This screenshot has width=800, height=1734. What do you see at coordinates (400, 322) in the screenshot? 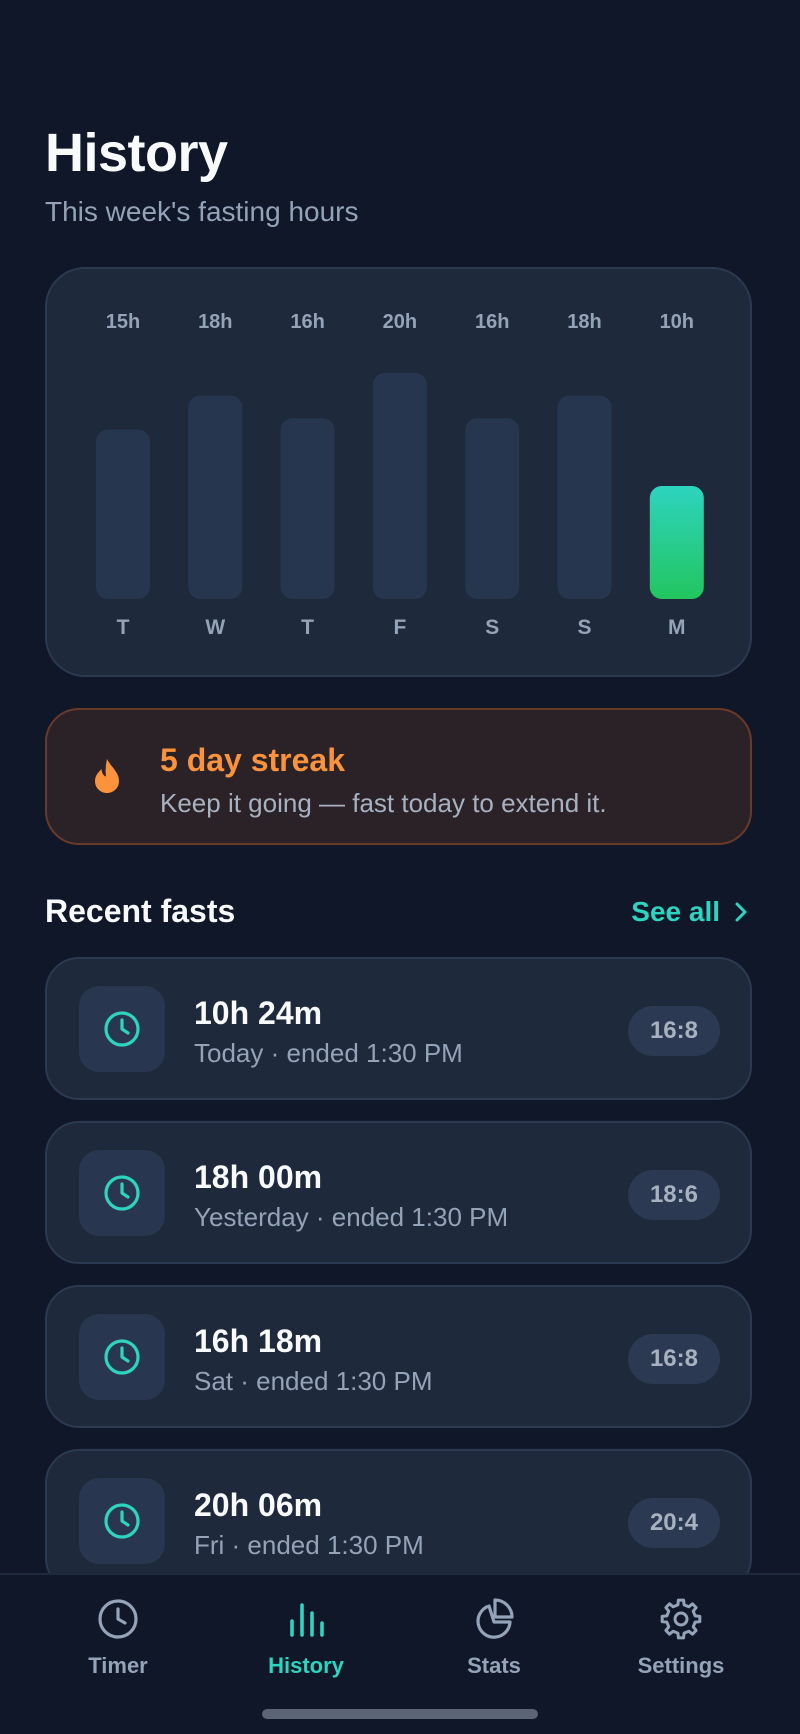
I see `bar-value-label: 20h` at bounding box center [400, 322].